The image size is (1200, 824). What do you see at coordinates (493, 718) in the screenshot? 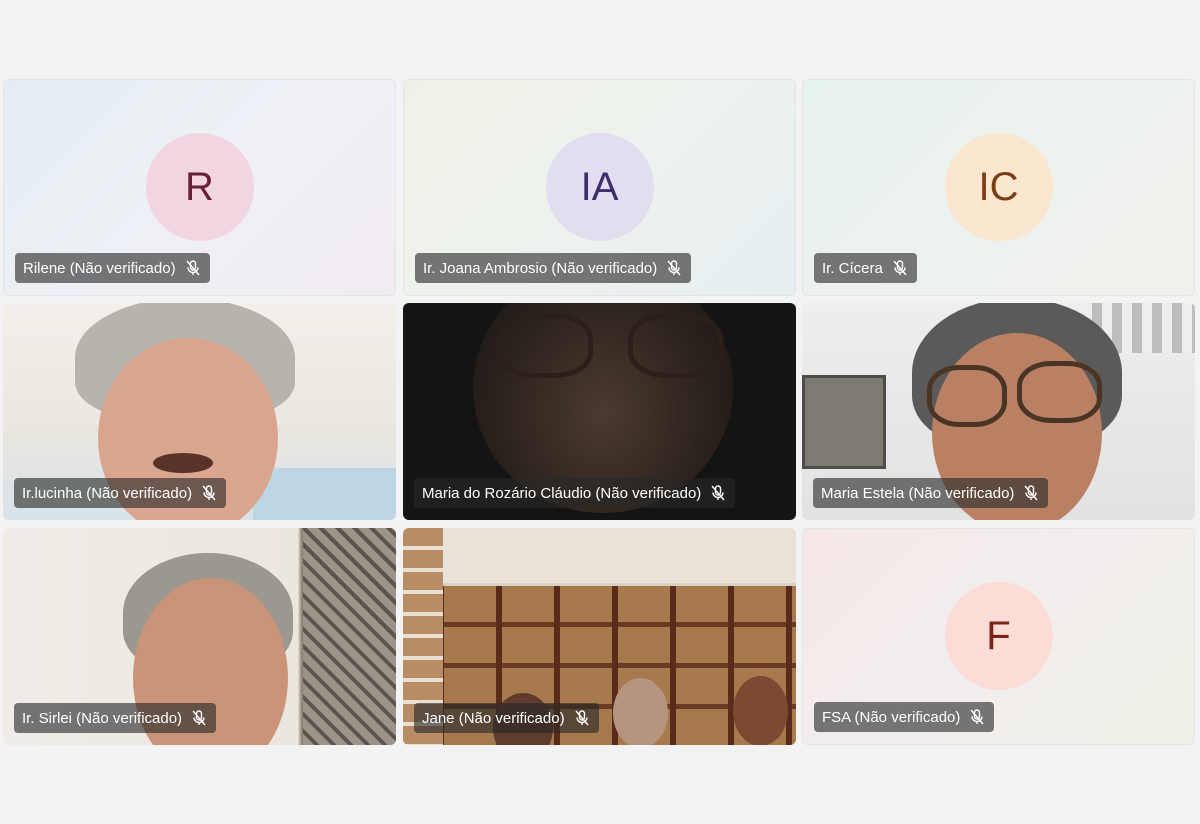
I see `participant-name: Jane (Não verificado)` at bounding box center [493, 718].